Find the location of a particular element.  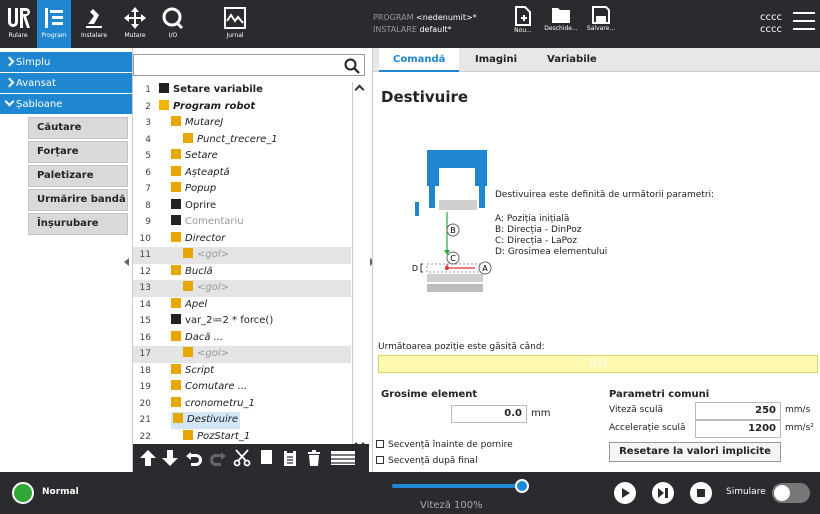

tree-row: 11 <gol> is located at coordinates (242, 255).